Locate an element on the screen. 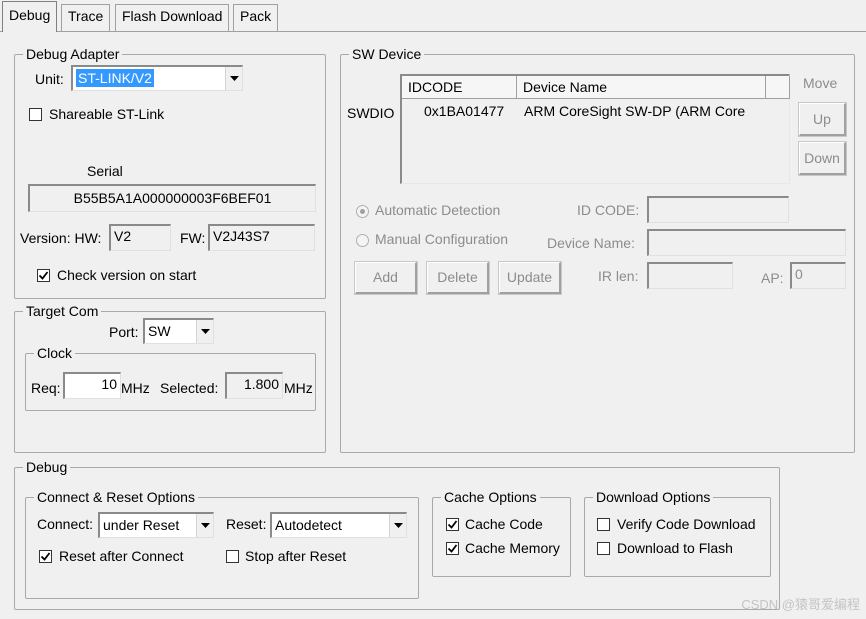  column-header-empty is located at coordinates (778, 87).